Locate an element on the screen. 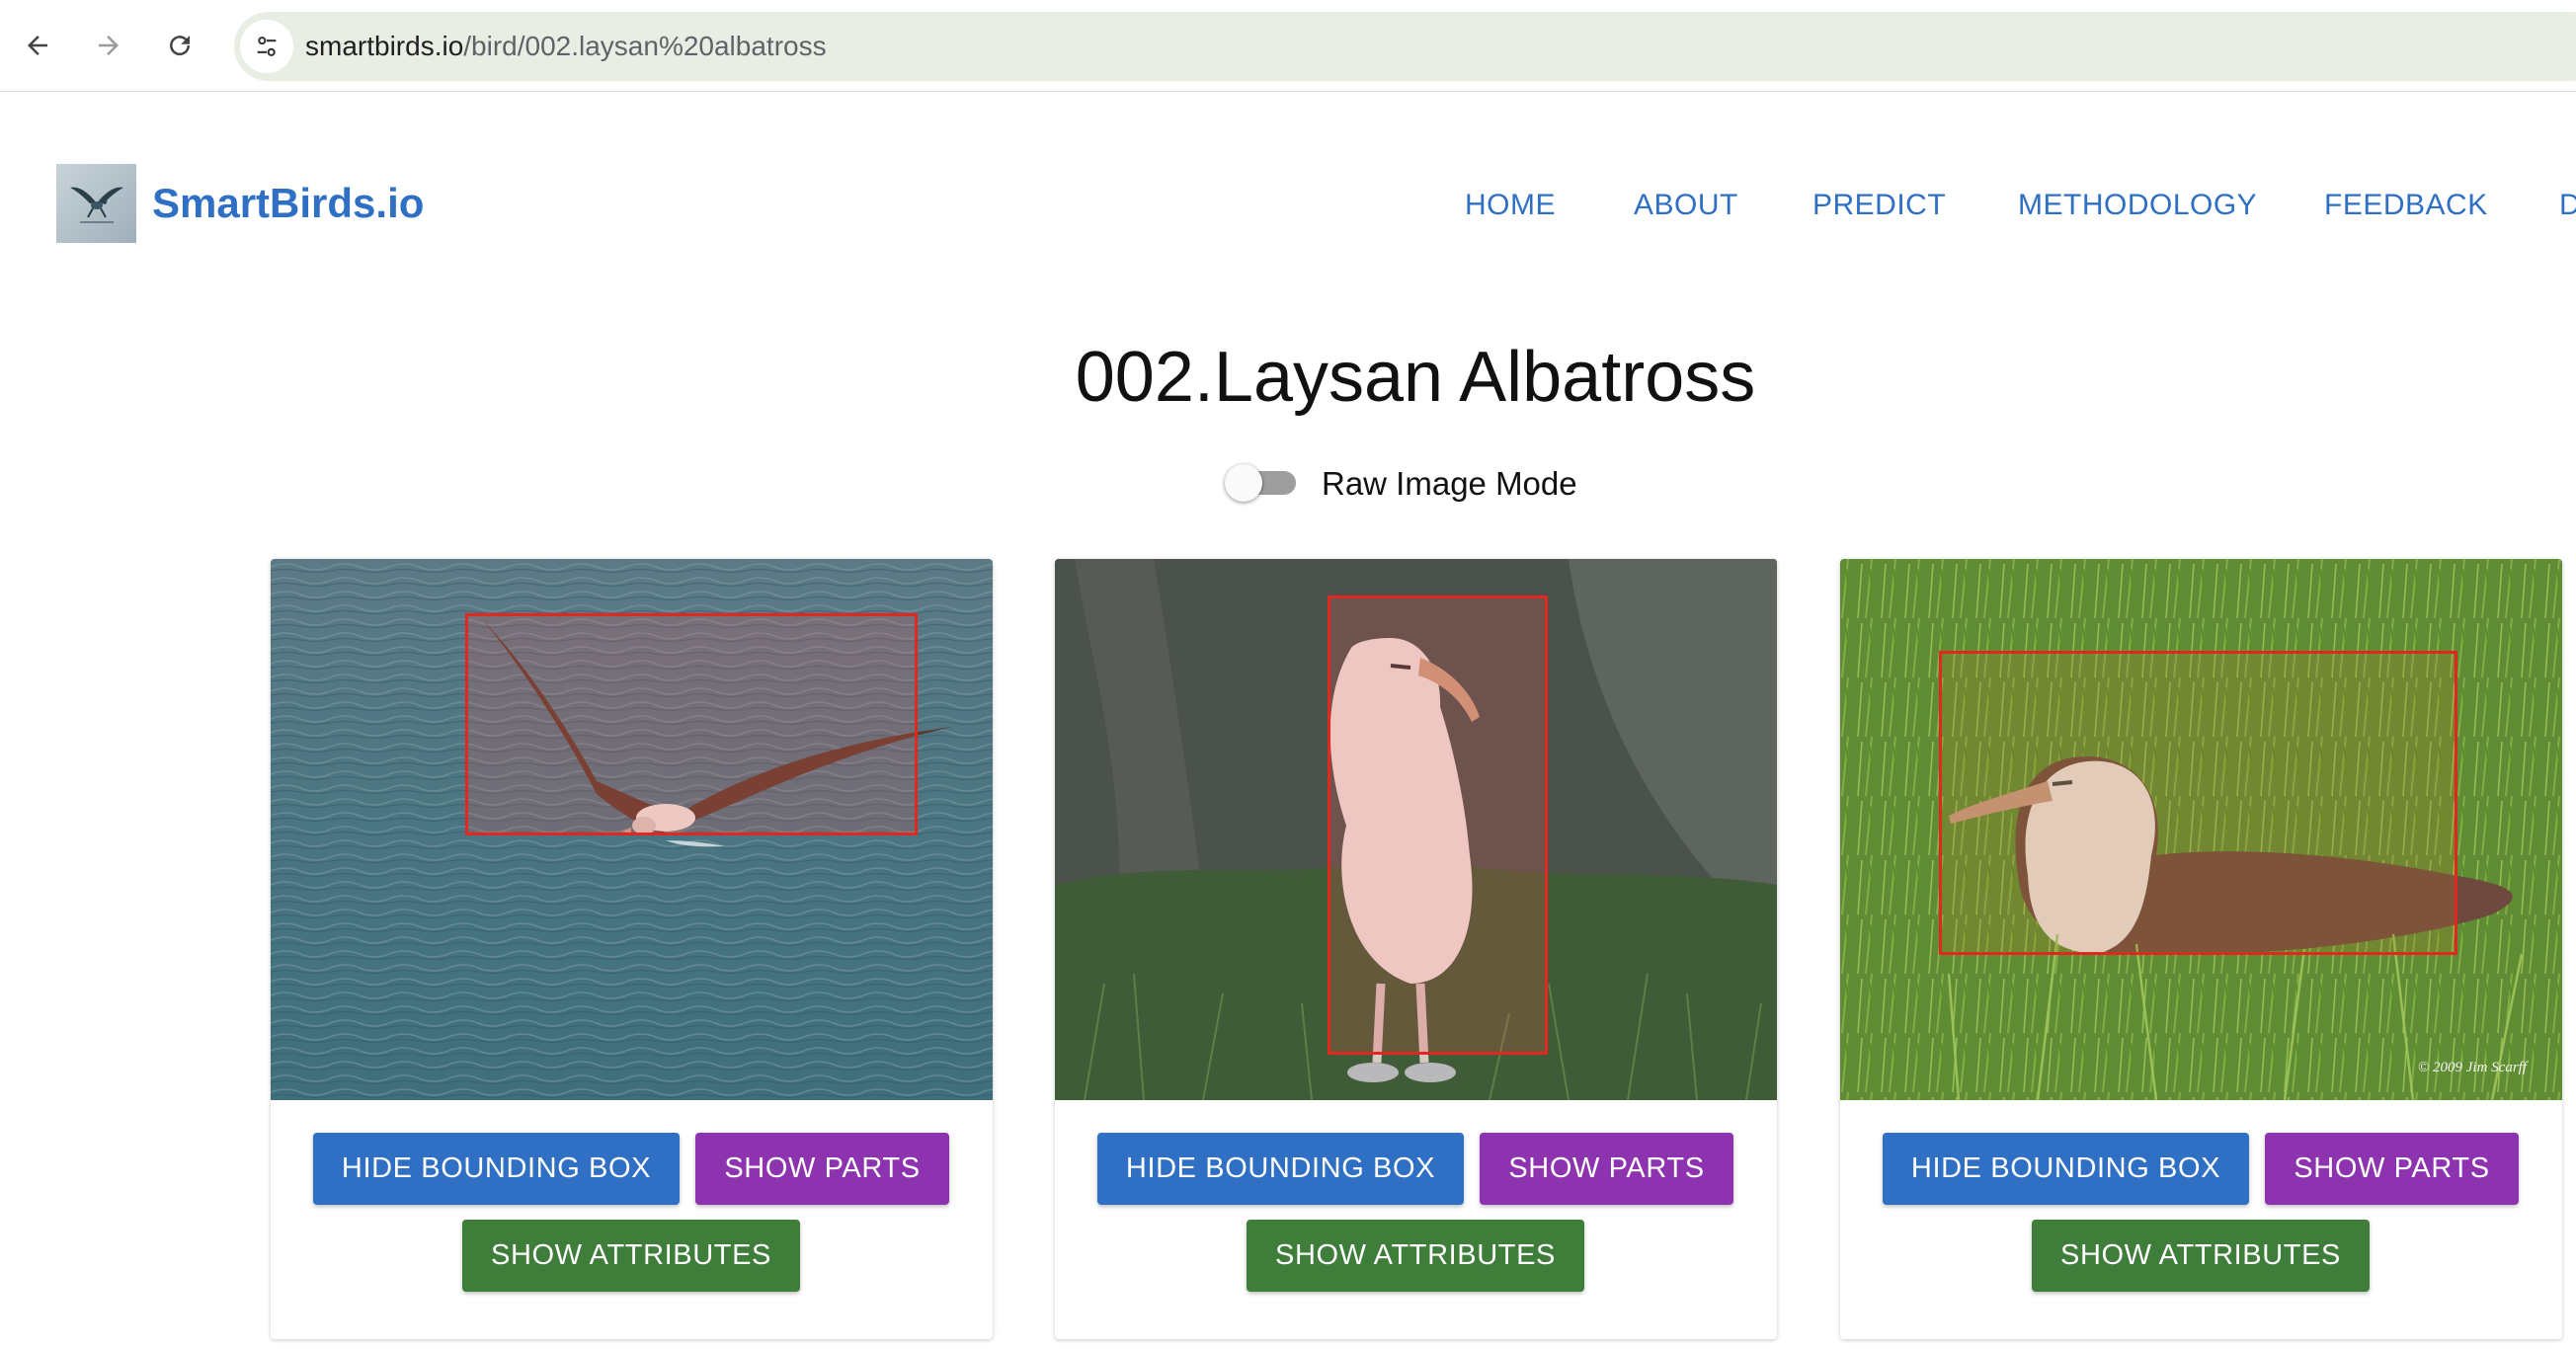 The height and width of the screenshot is (1349, 2576). nav-truncated-item: D is located at coordinates (2567, 206).